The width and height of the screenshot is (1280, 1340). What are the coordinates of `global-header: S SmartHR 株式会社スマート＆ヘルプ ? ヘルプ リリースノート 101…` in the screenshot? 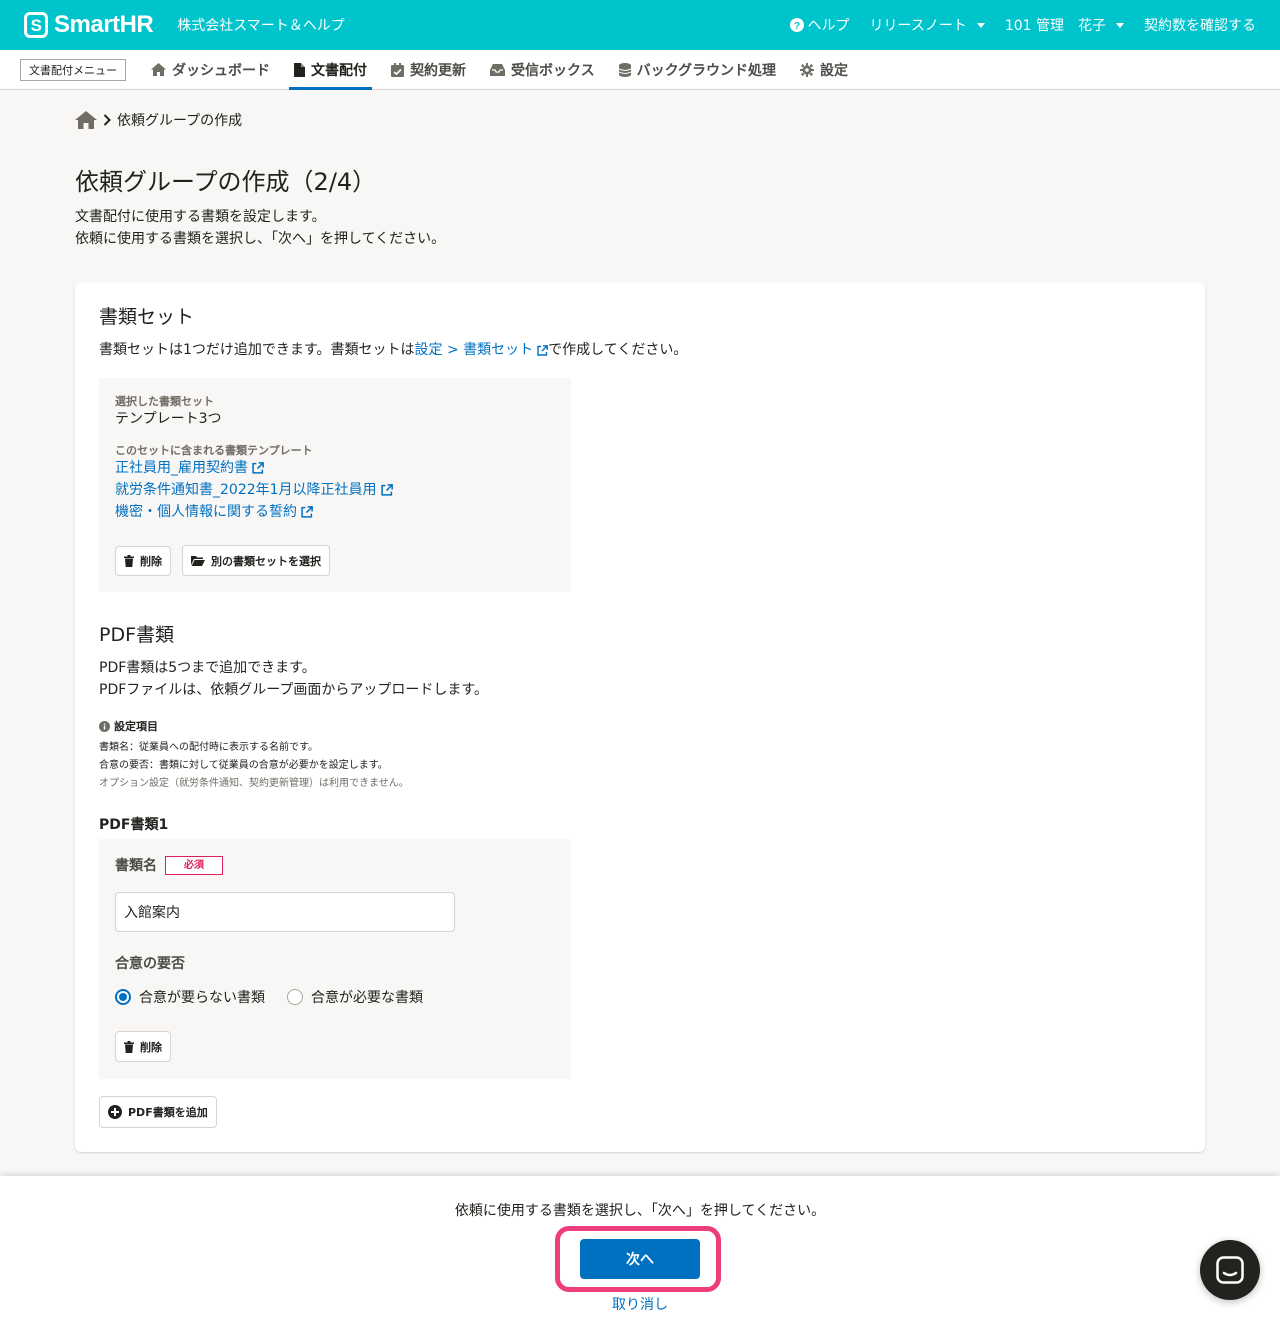 It's located at (640, 25).